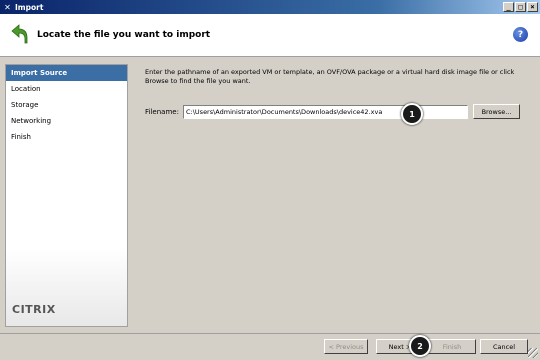 This screenshot has height=360, width=540. I want to click on window-controls: _ □ ×, so click(520, 7).